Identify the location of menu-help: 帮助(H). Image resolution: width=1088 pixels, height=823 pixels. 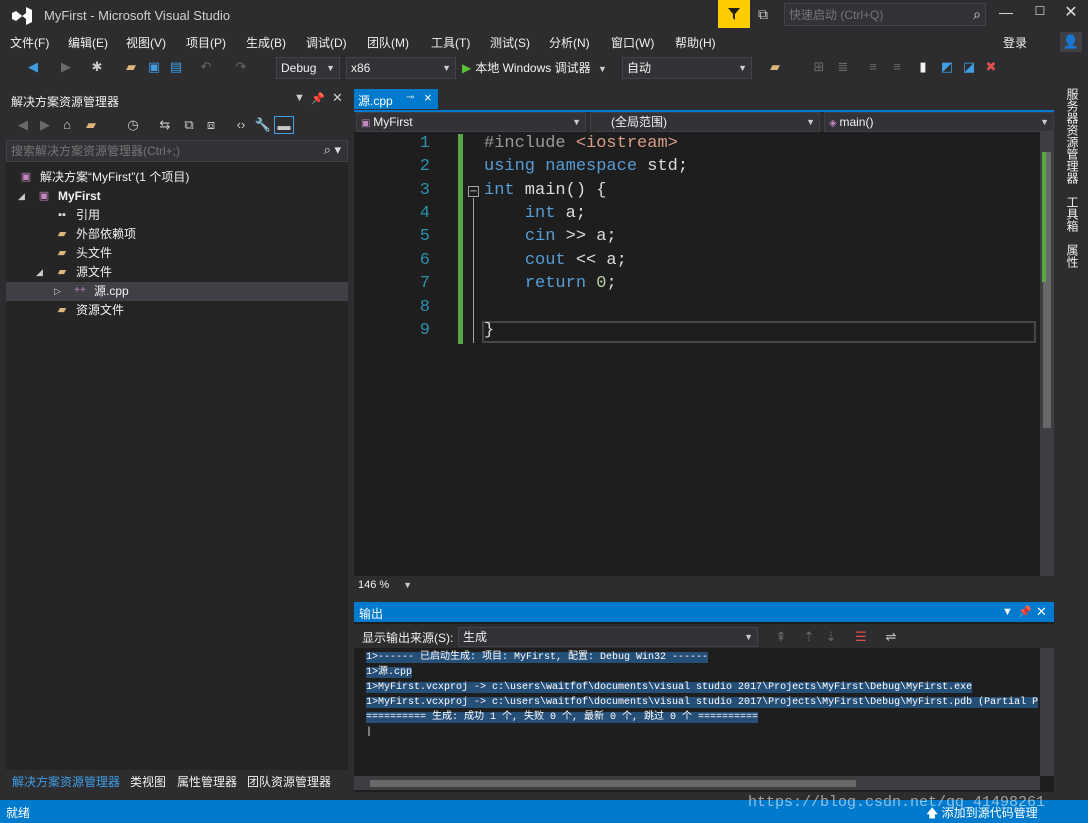
(695, 42).